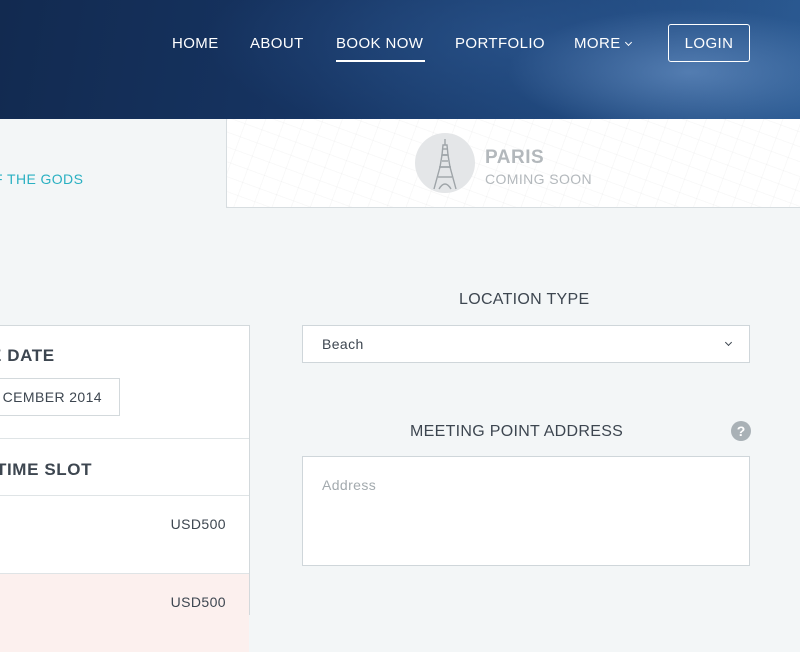 The image size is (800, 652). What do you see at coordinates (445, 163) in the screenshot?
I see `eiffel-tower-icon` at bounding box center [445, 163].